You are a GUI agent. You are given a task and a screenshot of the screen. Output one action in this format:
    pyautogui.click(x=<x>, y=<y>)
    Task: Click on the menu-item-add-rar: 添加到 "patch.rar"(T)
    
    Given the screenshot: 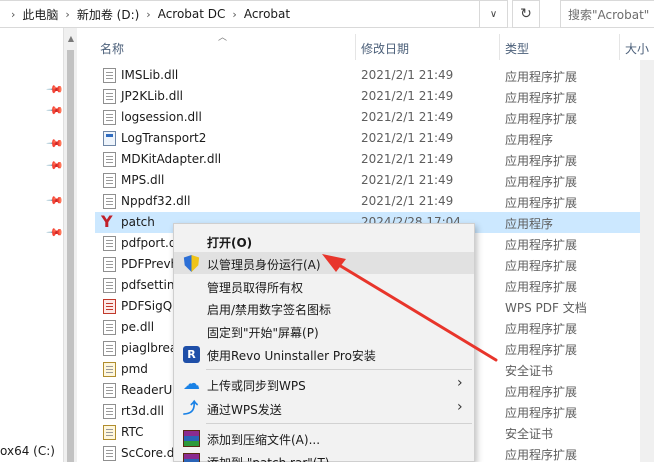 What is the action you would take?
    pyautogui.click(x=324, y=456)
    